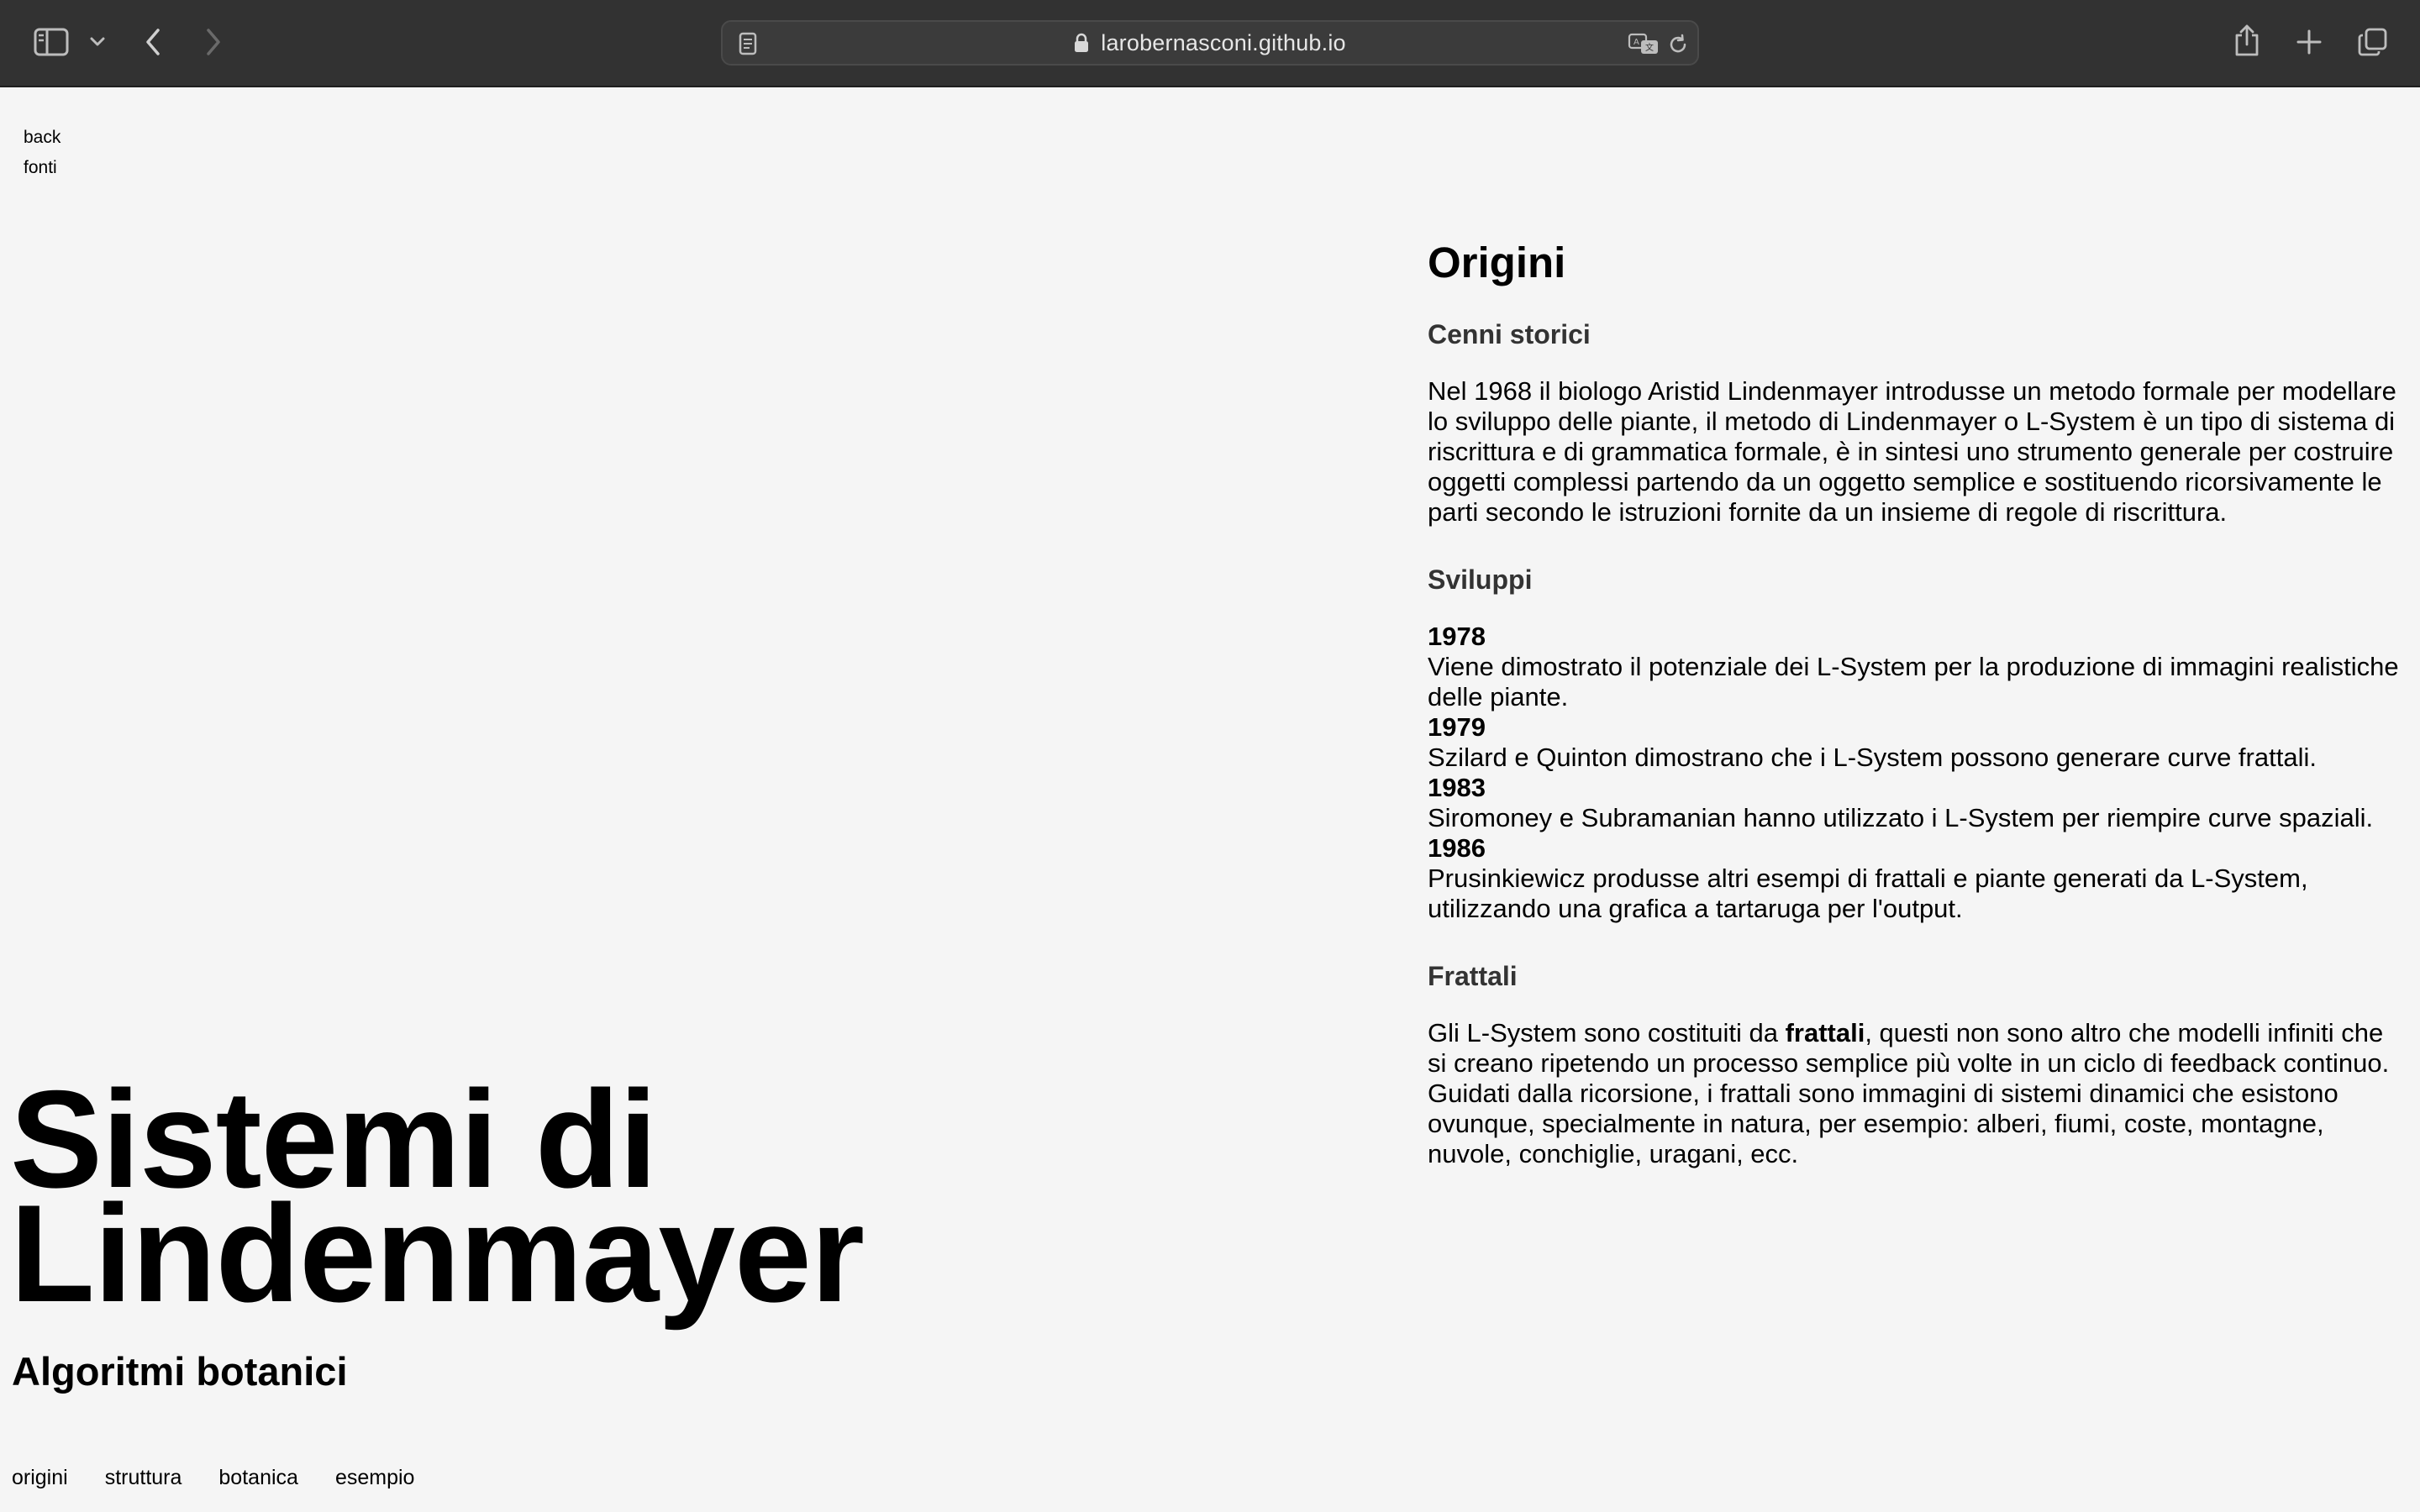 The height and width of the screenshot is (1512, 2420). Describe the element at coordinates (1497, 262) in the screenshot. I see `section-heading: Origini` at that location.